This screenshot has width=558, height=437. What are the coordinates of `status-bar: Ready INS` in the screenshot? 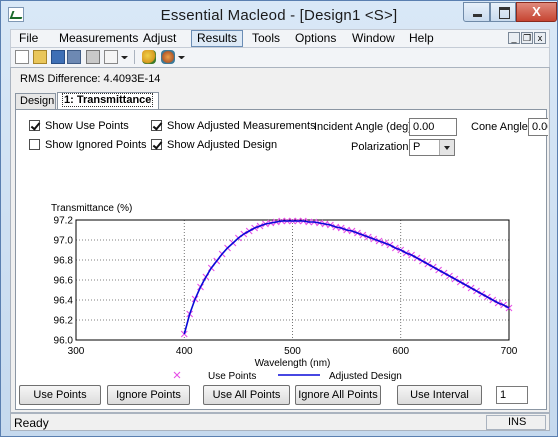 It's located at (280, 422).